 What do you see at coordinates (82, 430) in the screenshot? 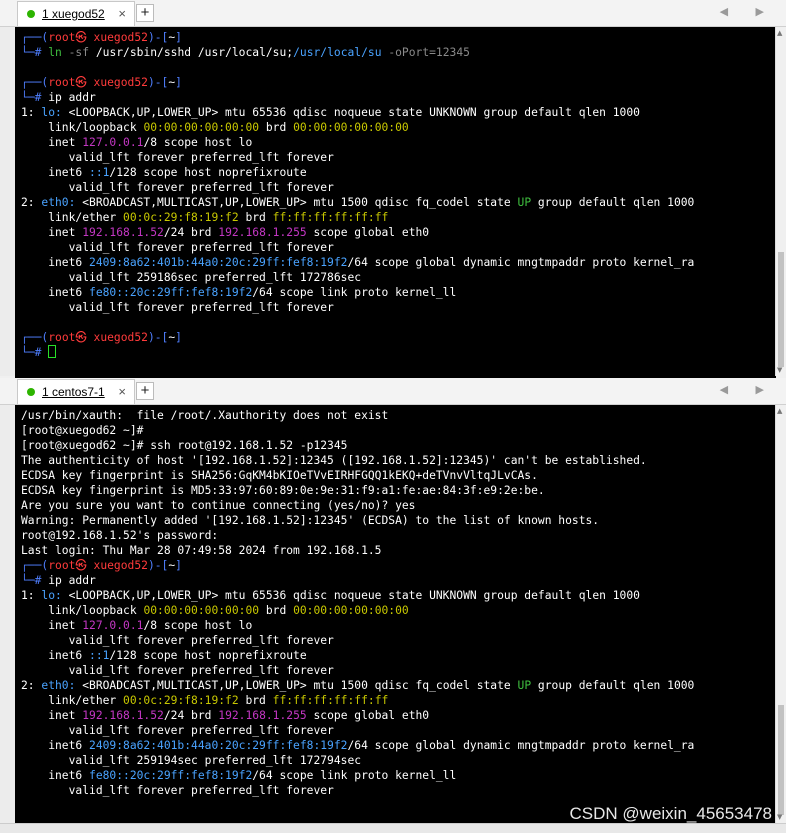
I see `terminal-text: [root@xuegod62 ~]#` at bounding box center [82, 430].